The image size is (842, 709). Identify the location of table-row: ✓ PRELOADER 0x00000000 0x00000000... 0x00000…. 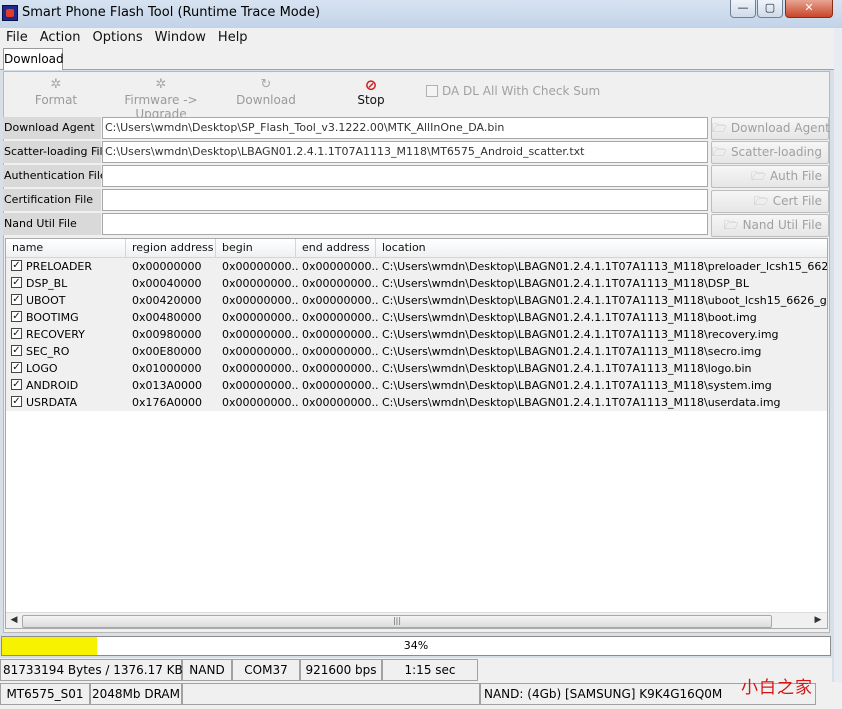
(416, 266).